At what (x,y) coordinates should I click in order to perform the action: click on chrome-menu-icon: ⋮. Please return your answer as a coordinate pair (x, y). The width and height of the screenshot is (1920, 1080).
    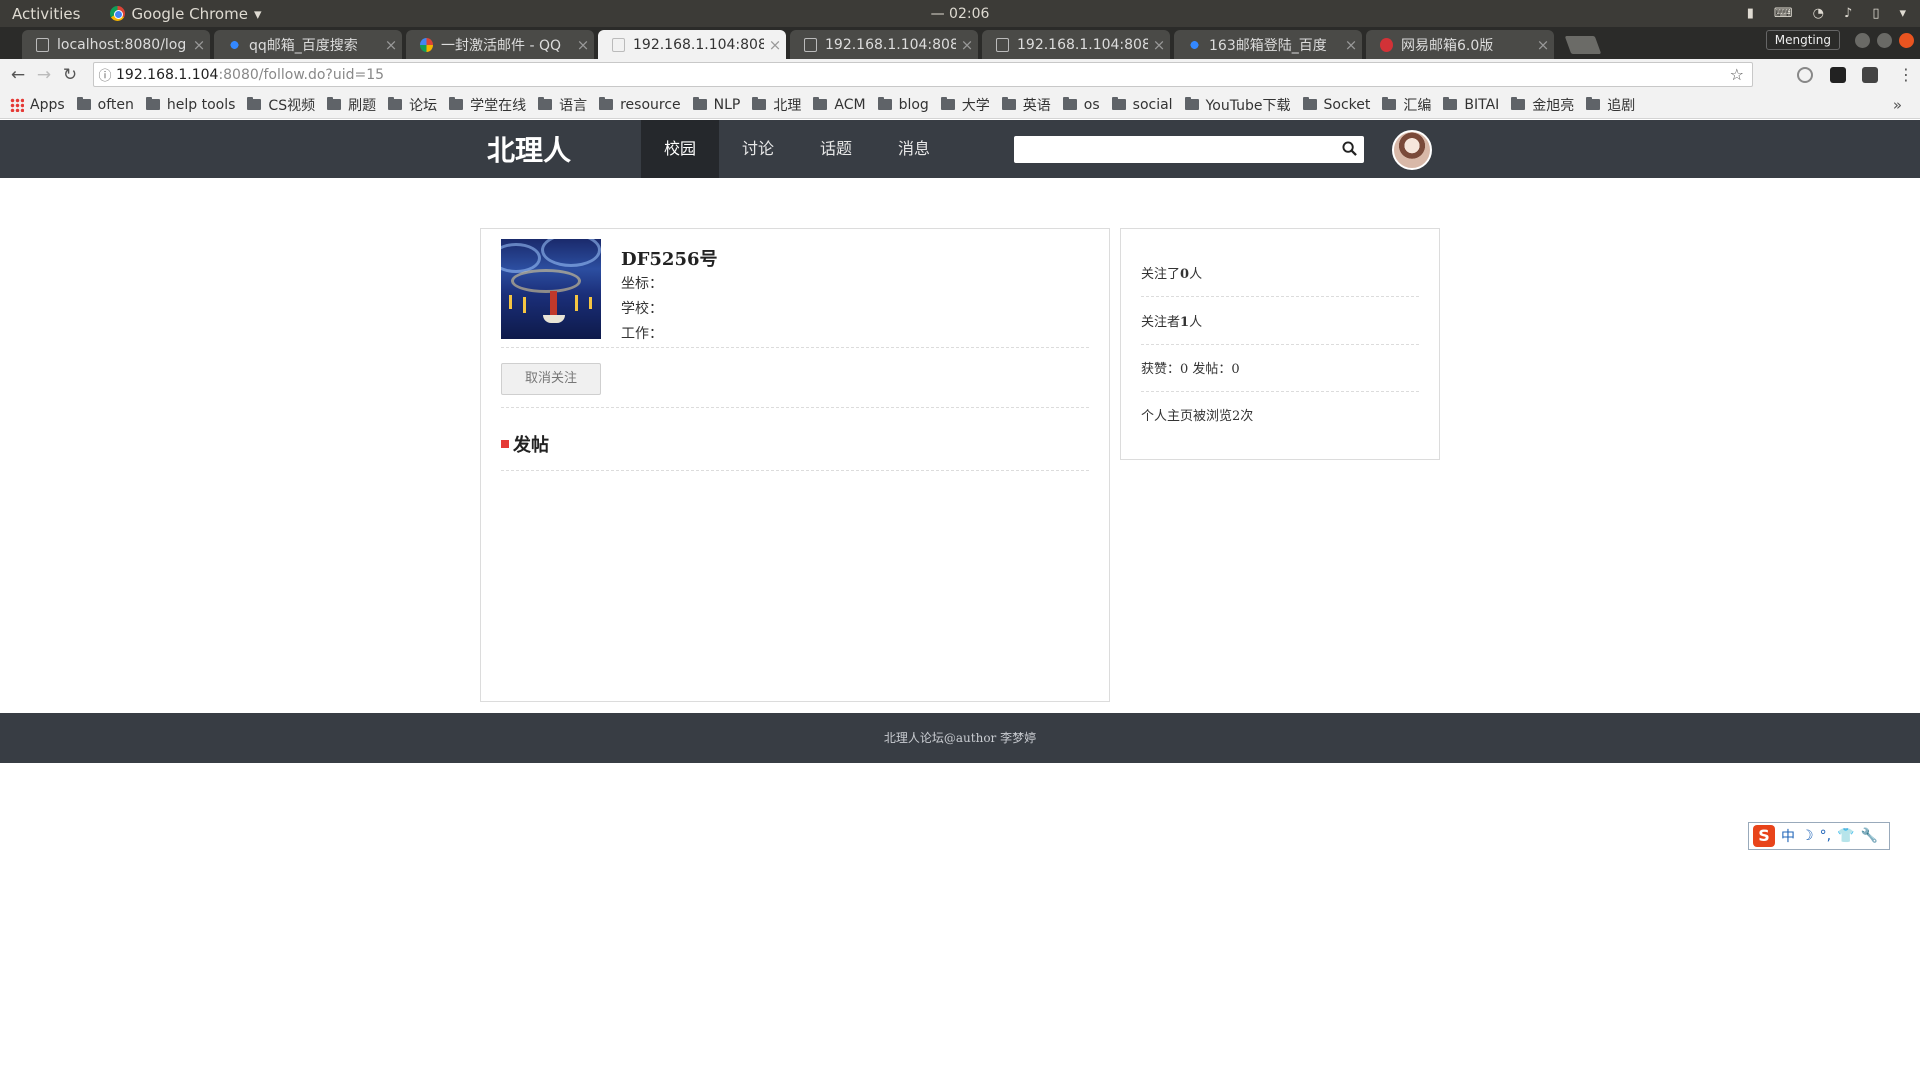
    Looking at the image, I should click on (1906, 74).